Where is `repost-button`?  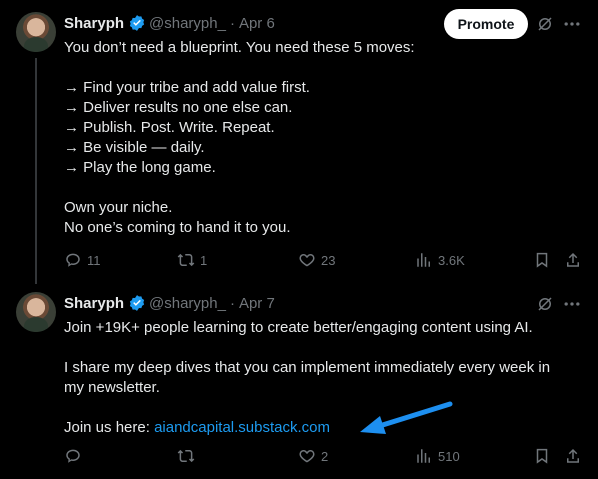 repost-button is located at coordinates (188, 456).